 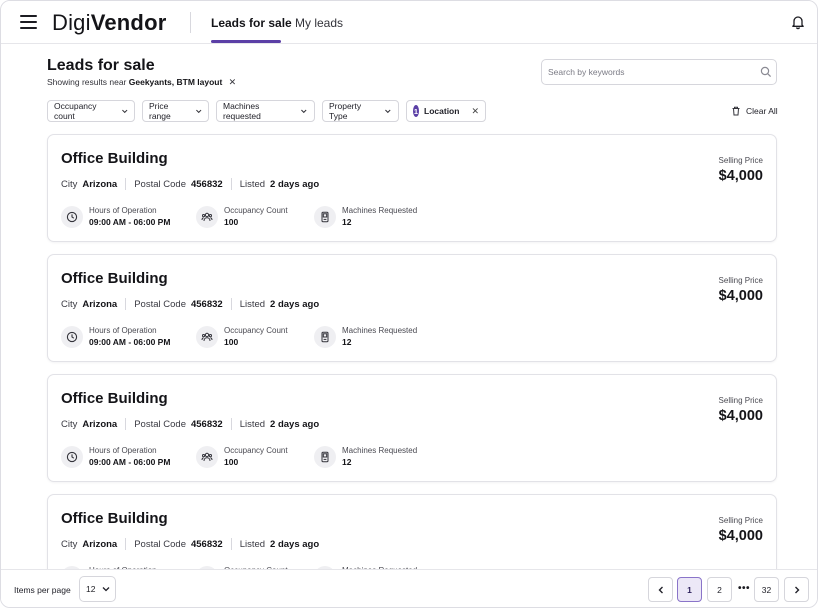 What do you see at coordinates (740, 160) in the screenshot?
I see `selling-price-label: Selling Price` at bounding box center [740, 160].